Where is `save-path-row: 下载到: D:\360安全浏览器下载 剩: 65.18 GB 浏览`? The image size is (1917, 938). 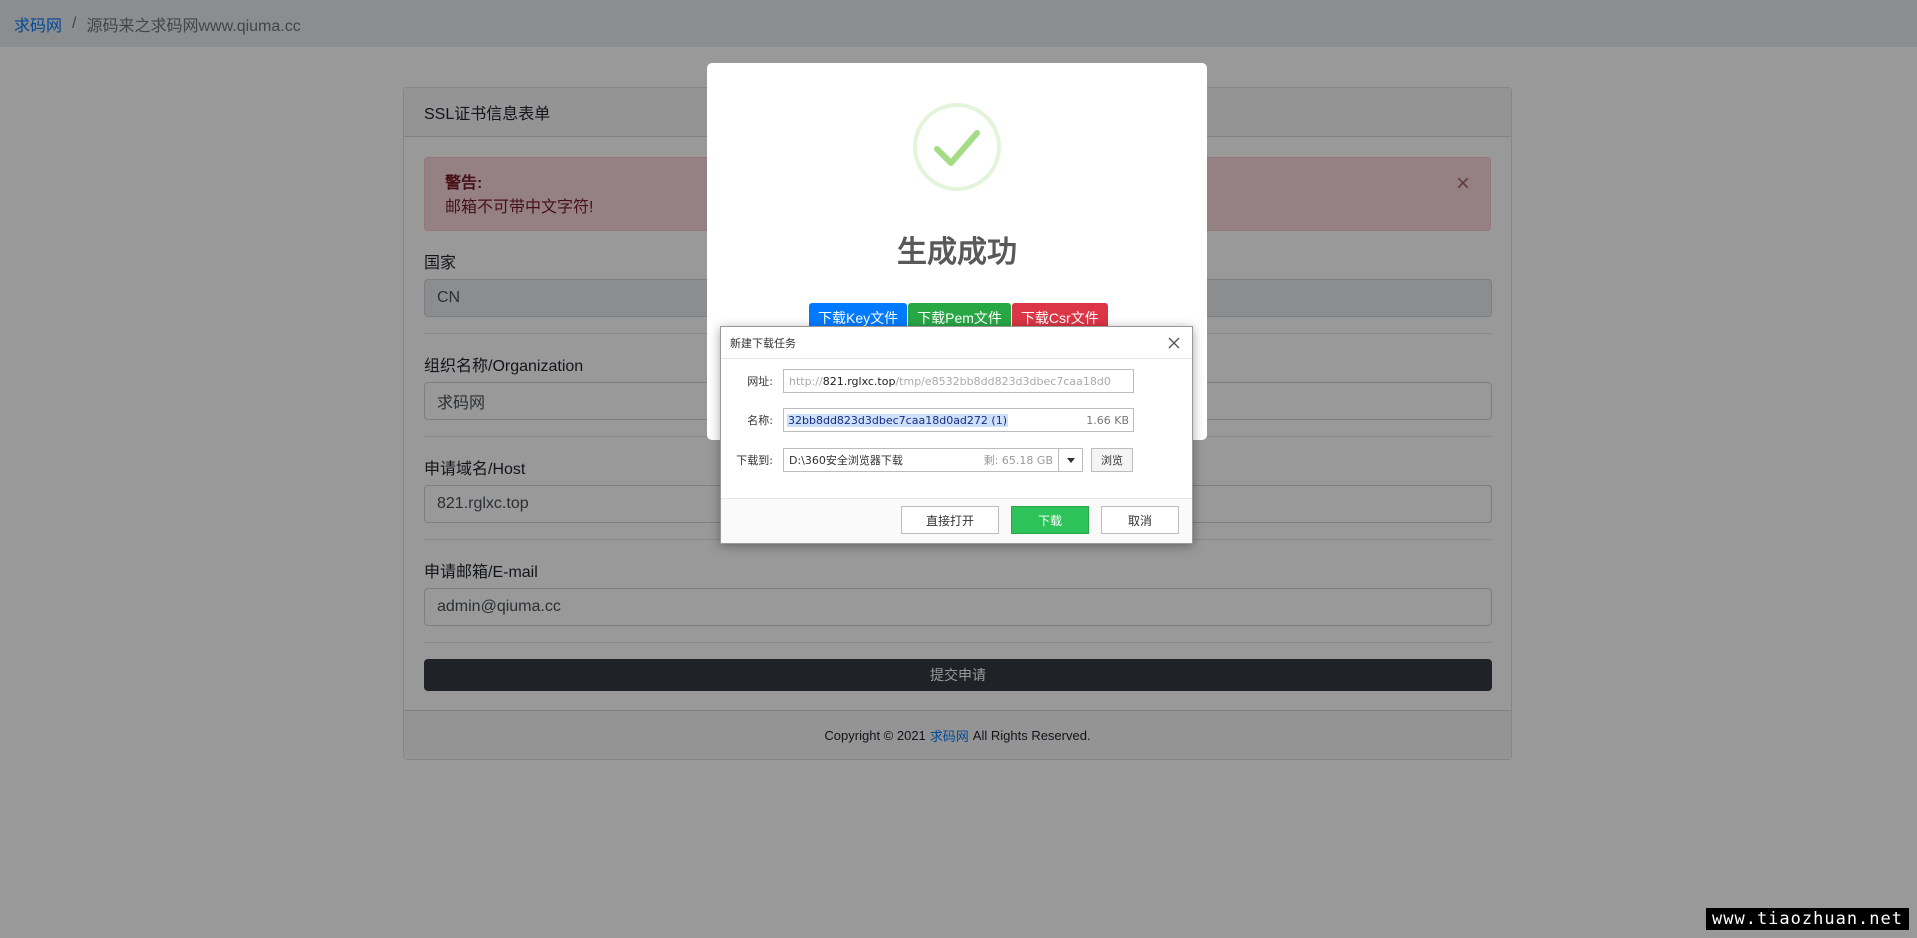
save-path-row: 下载到: D:\360安全浏览器下载 剩: 65.18 GB 浏览 is located at coordinates (927, 460).